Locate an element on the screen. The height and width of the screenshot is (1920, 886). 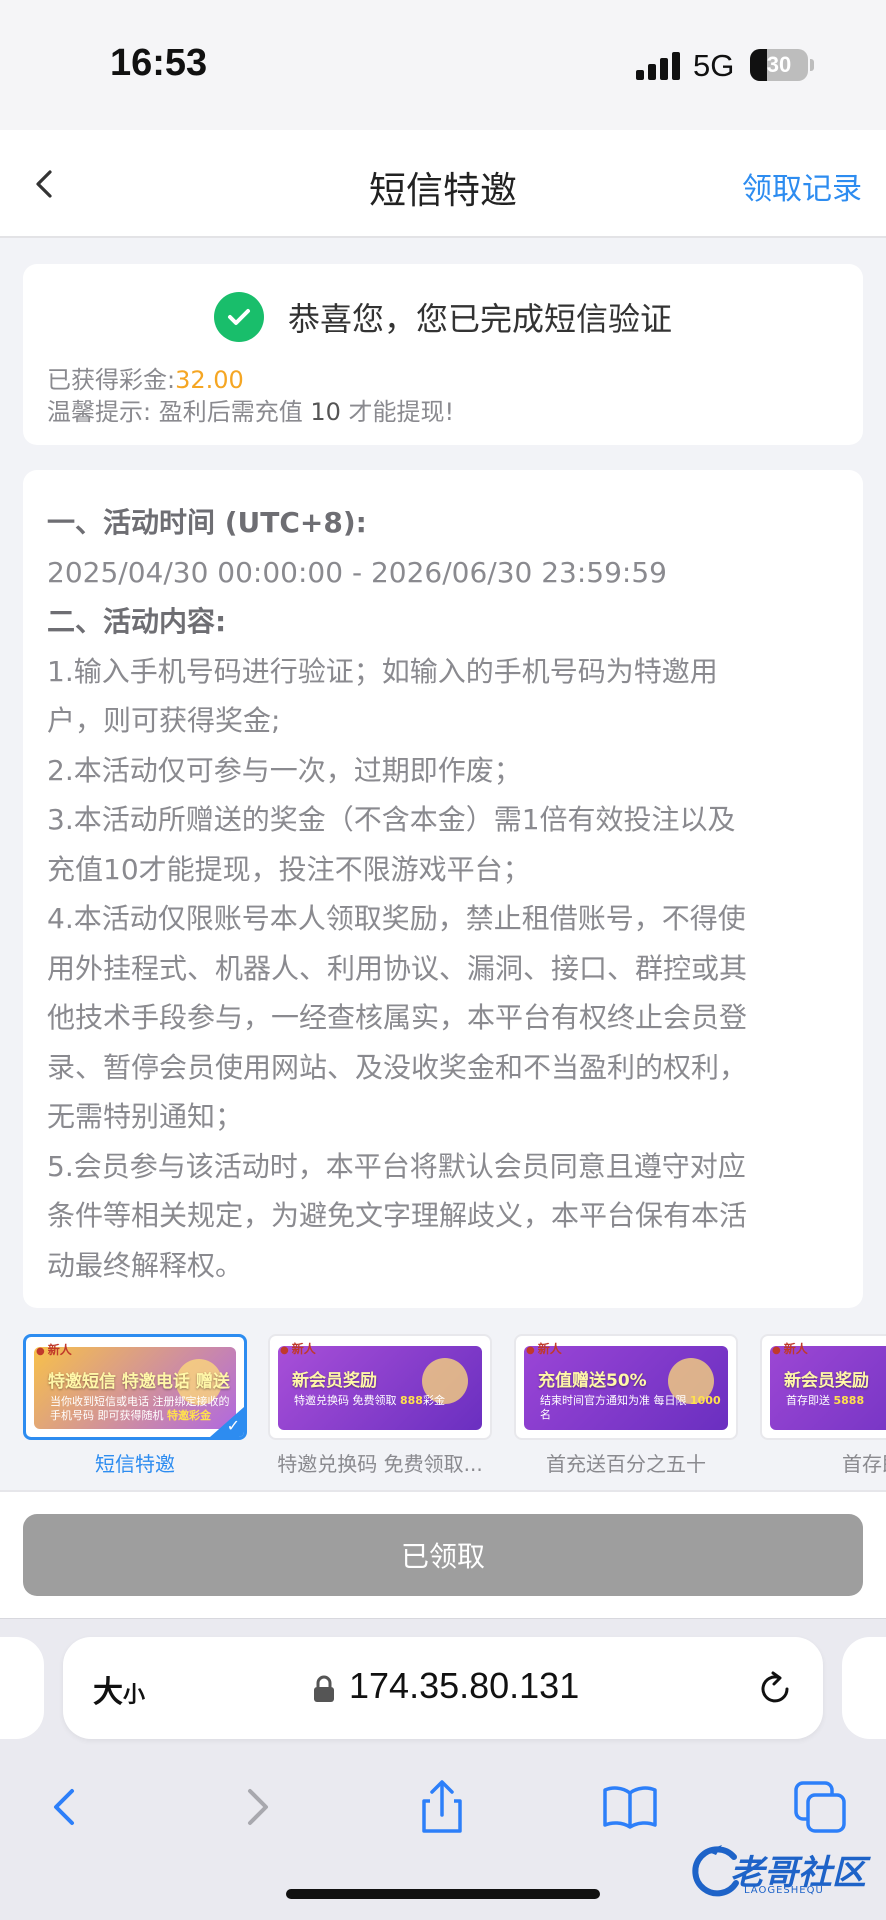
banner-art: 新会员奖励首存即送 5888 is located at coordinates (828, 1388).